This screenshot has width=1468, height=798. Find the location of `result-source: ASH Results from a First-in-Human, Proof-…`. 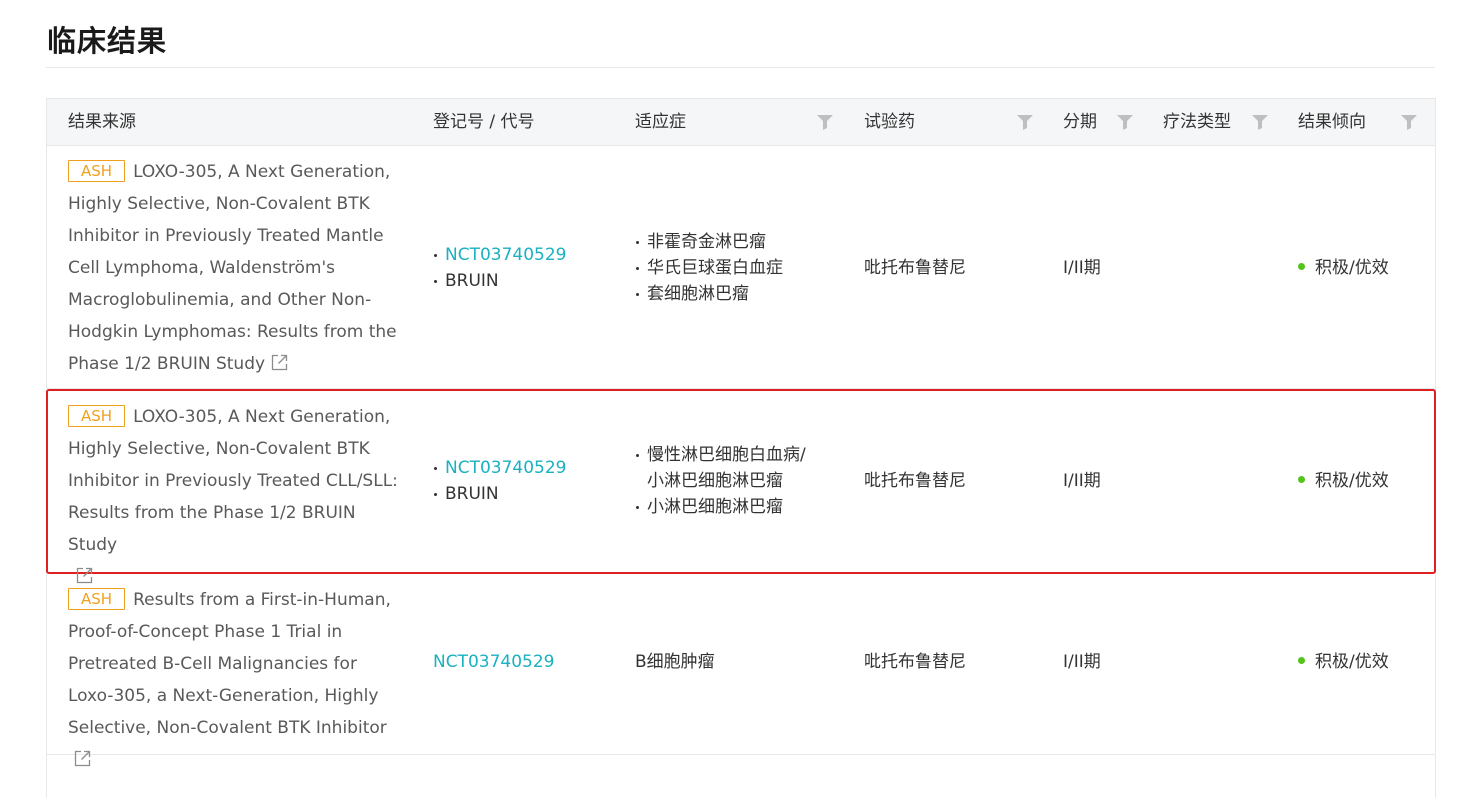

result-source: ASH Results from a First-in-Human, Proof-… is located at coordinates (235, 680).